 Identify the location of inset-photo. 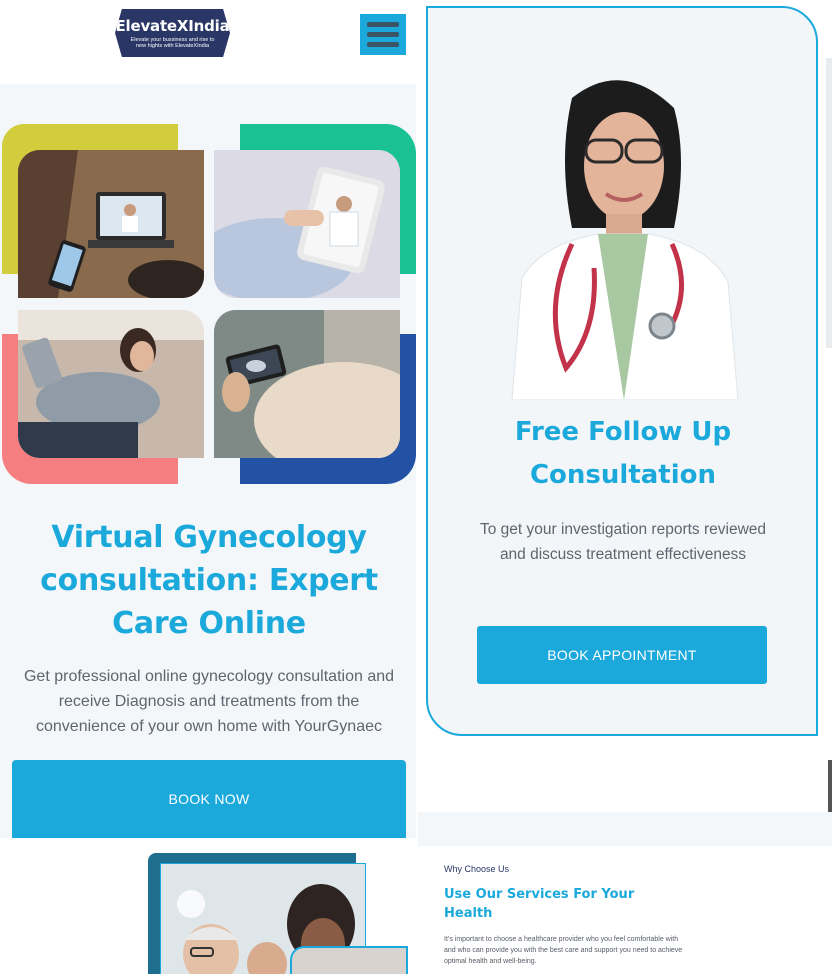
(349, 960).